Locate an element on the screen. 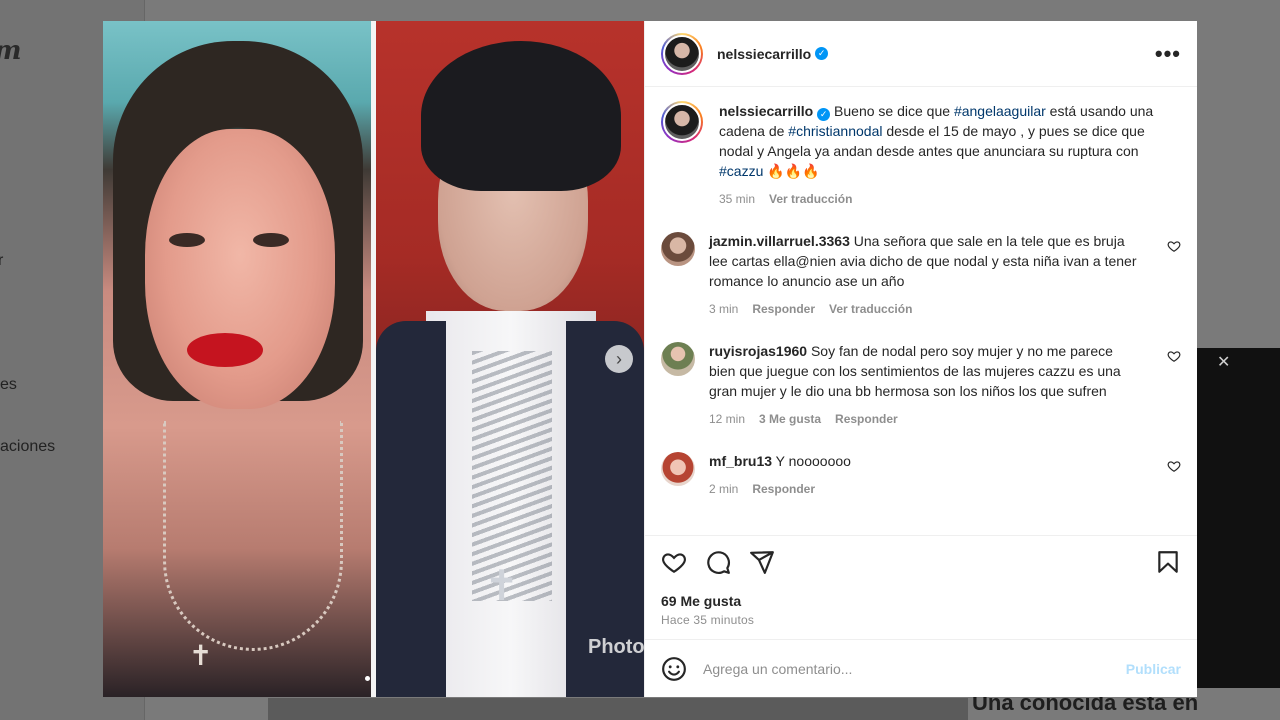 The height and width of the screenshot is (720, 1280). comment-author: jazmin.villarruel.3363 is located at coordinates (779, 241).